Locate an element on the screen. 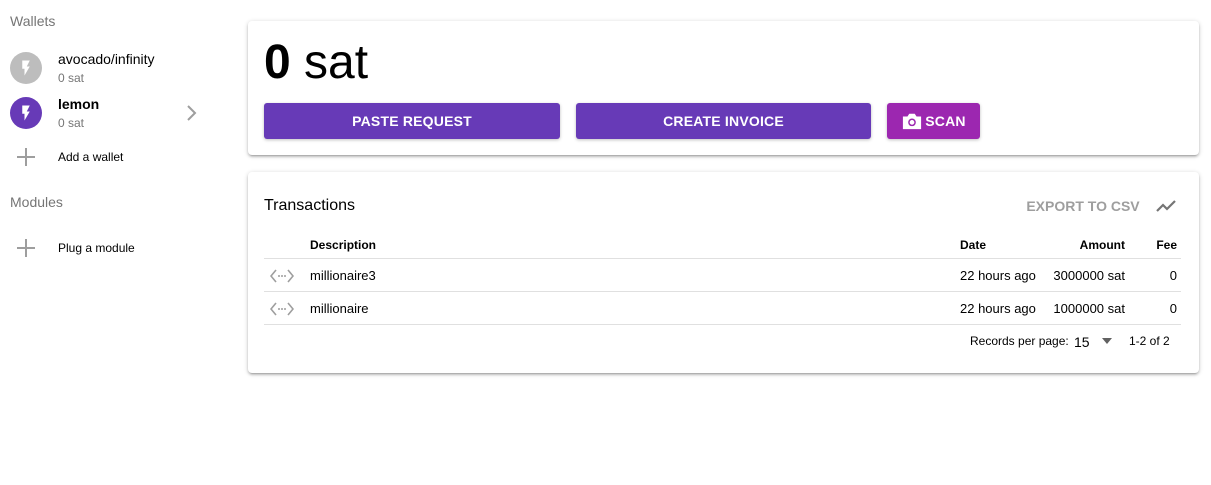 The height and width of the screenshot is (485, 1211). modules-header: Modules is located at coordinates (36, 202).